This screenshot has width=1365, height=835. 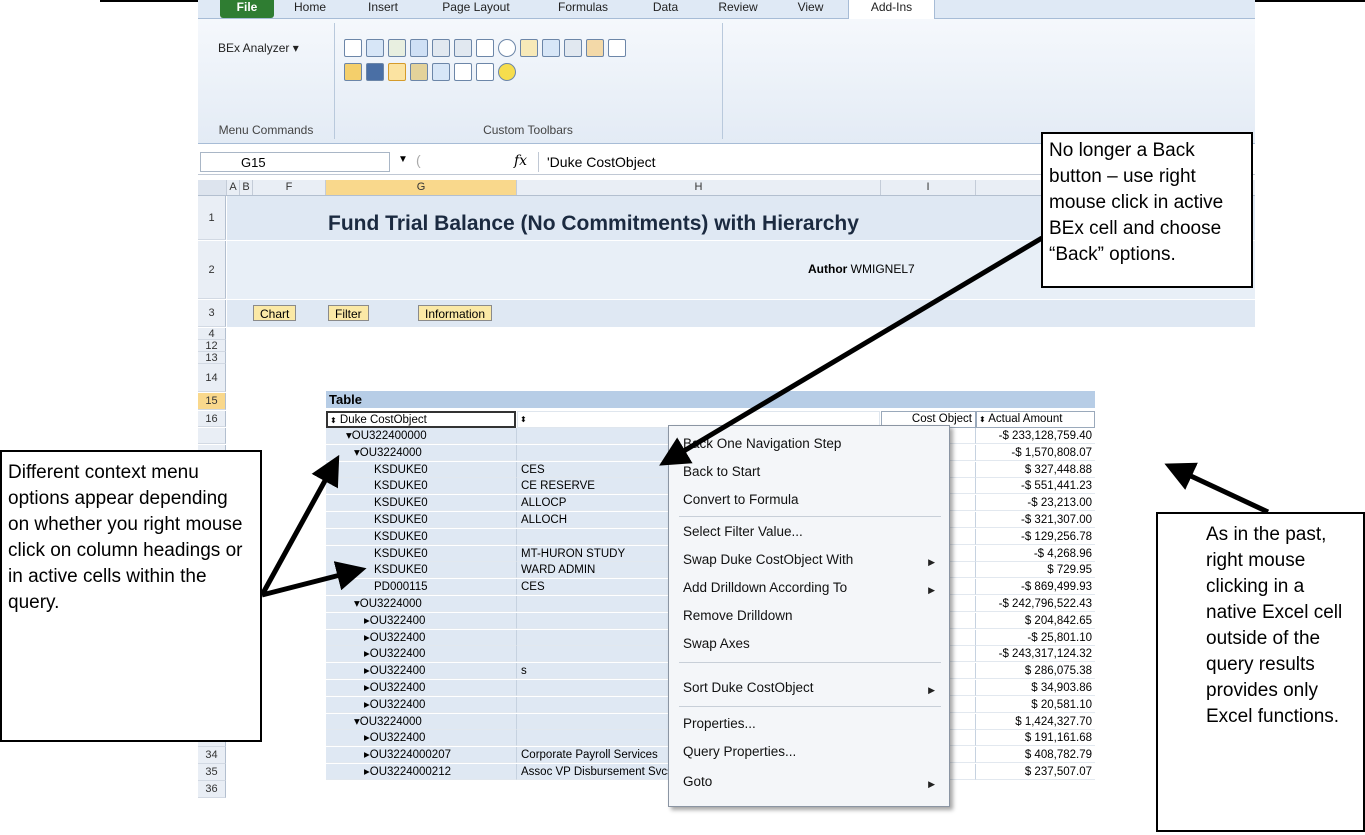 I want to click on arrow-to-column-heading, so click(x=299, y=525).